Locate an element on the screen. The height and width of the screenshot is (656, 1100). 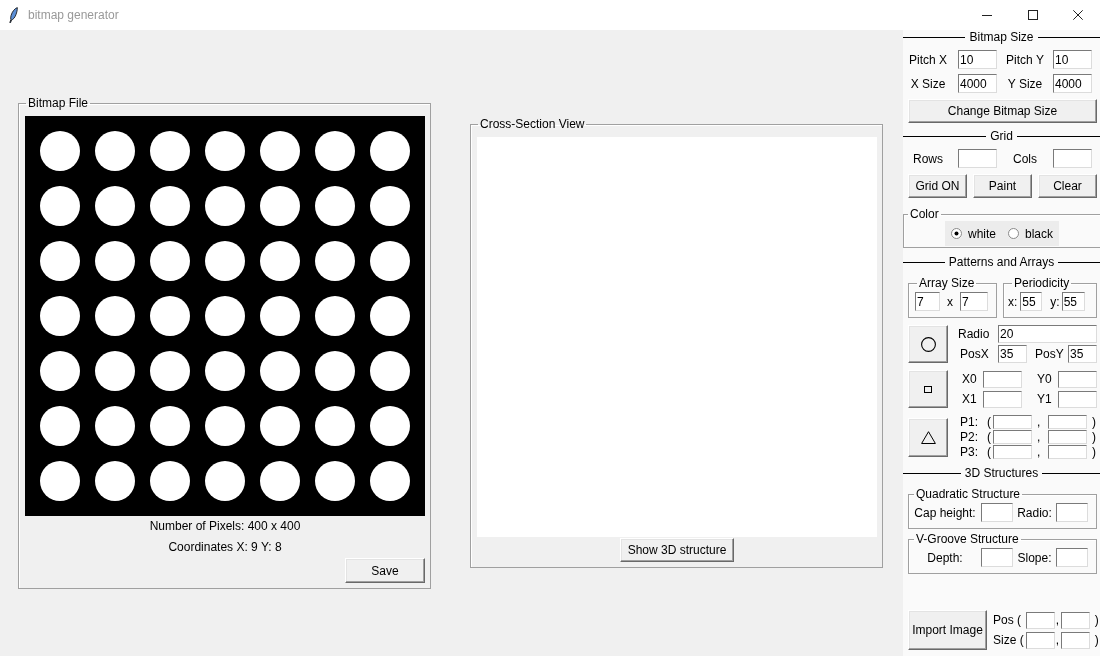
field-label: Cap height: is located at coordinates (945, 512).